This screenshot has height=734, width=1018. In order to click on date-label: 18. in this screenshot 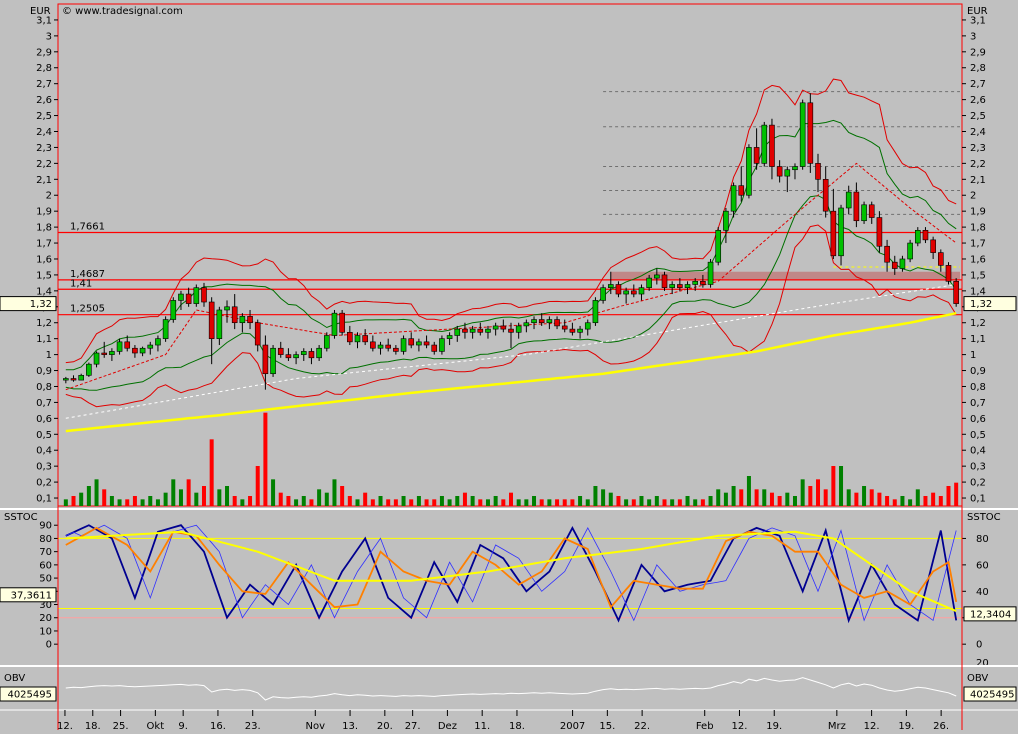, I will do `click(517, 726)`.